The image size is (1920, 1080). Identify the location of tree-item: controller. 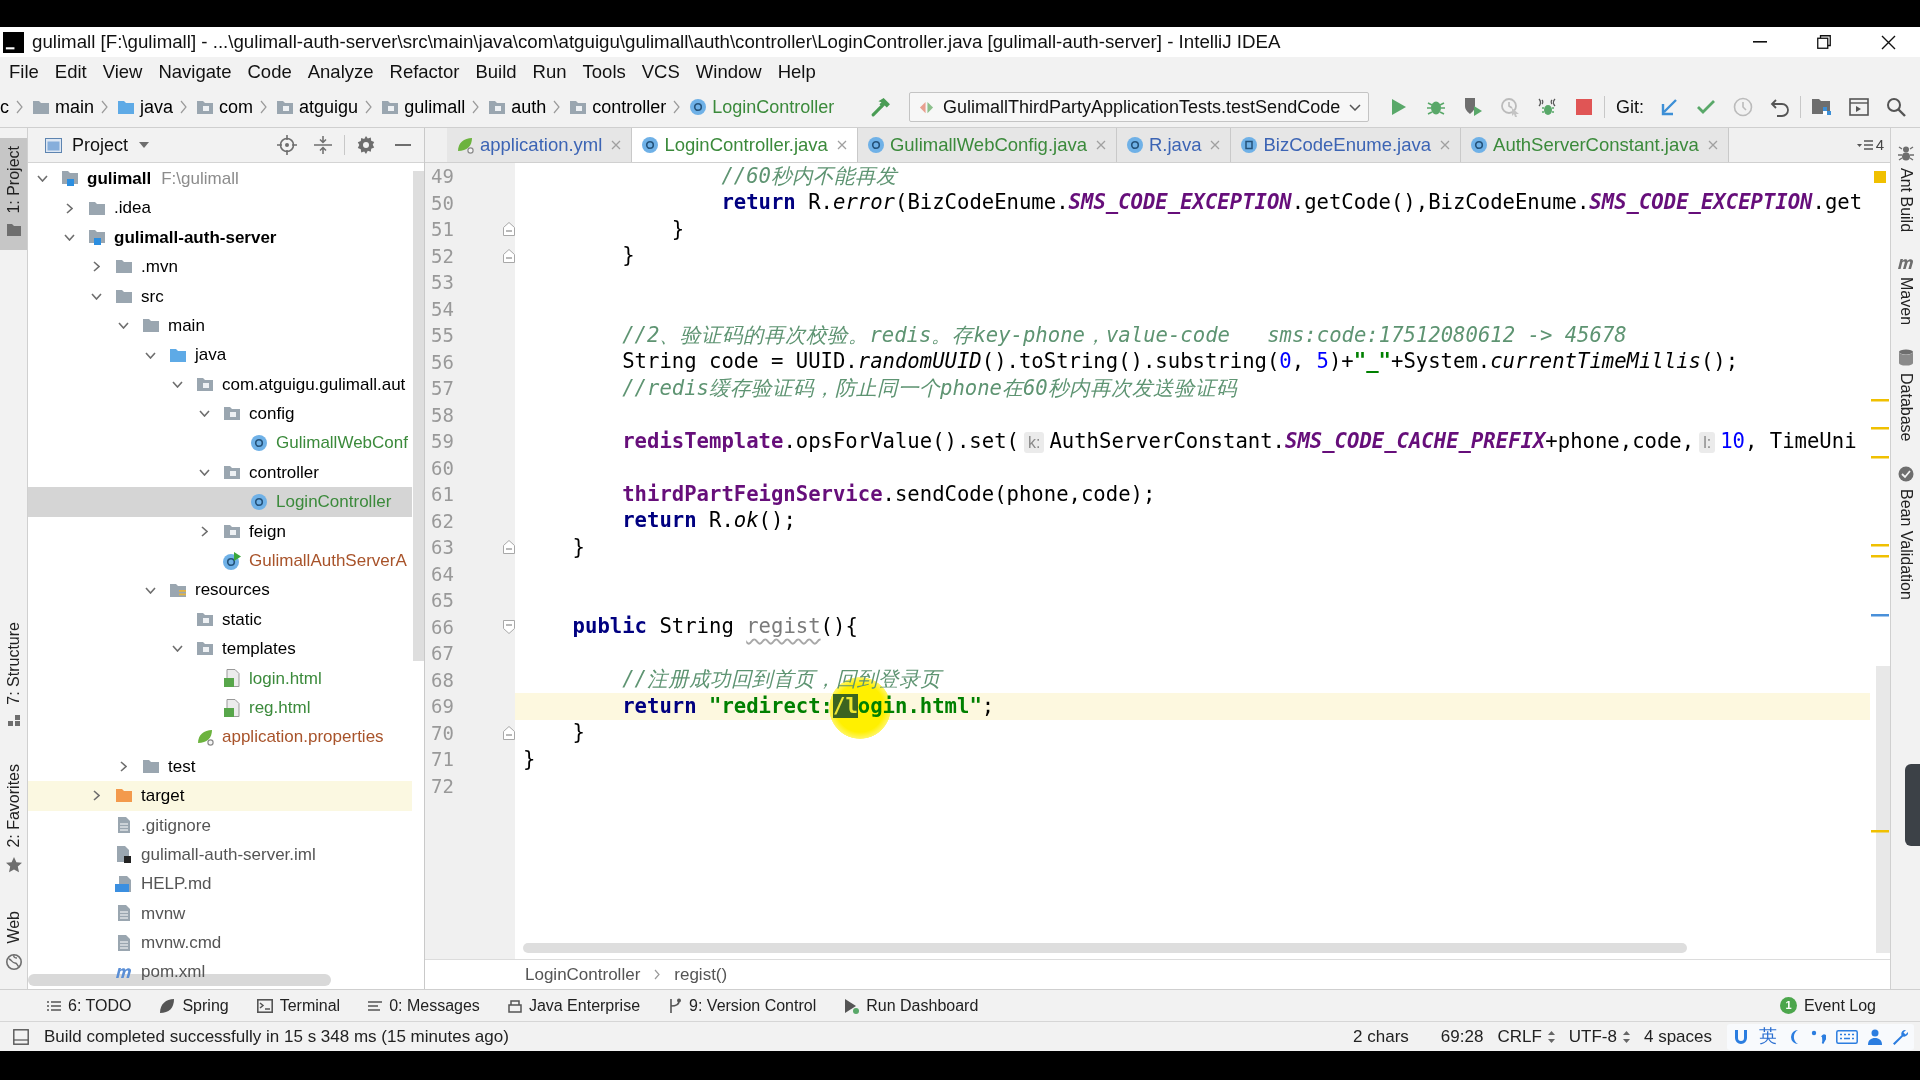
(220, 472).